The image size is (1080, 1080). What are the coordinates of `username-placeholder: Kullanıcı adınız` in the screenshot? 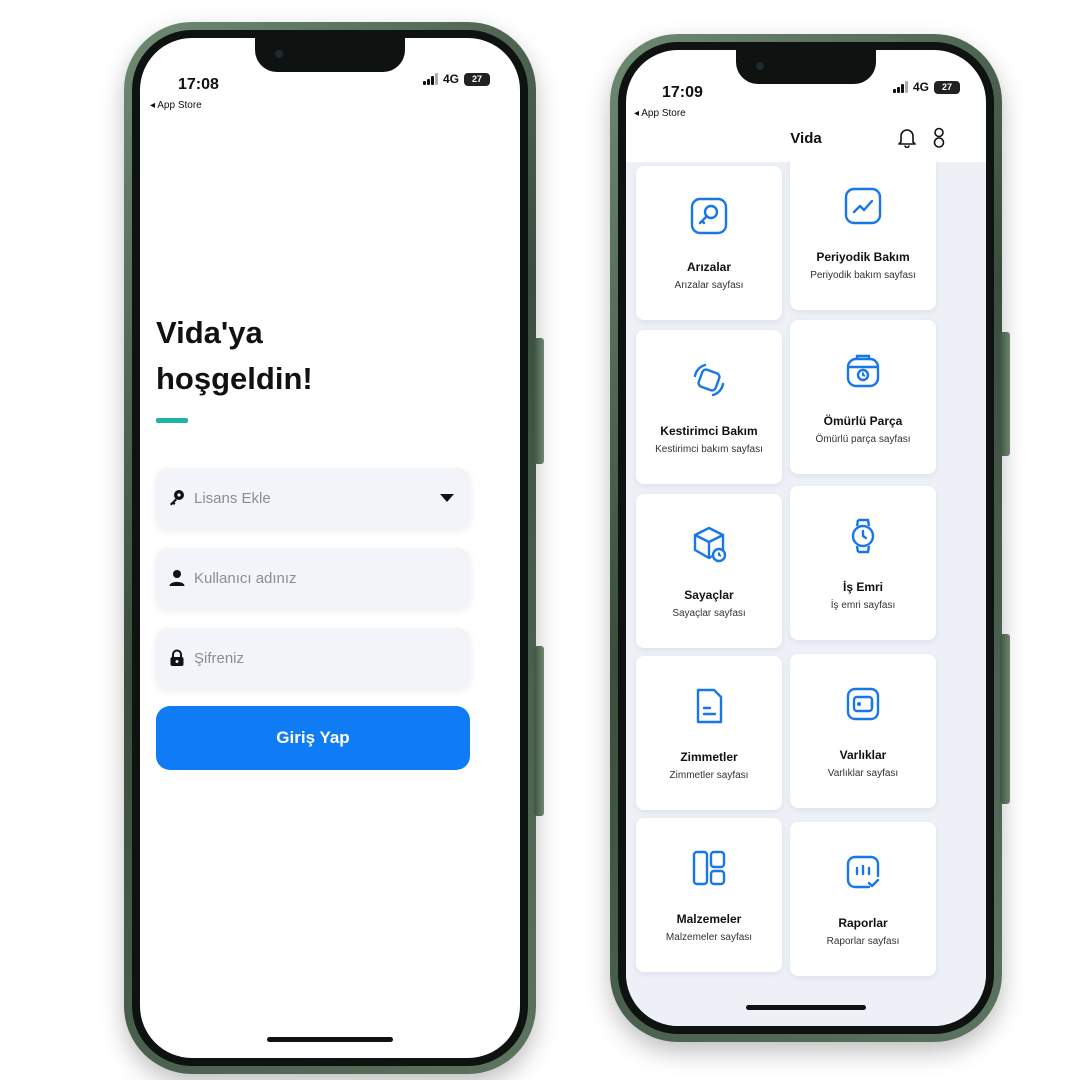 It's located at (245, 578).